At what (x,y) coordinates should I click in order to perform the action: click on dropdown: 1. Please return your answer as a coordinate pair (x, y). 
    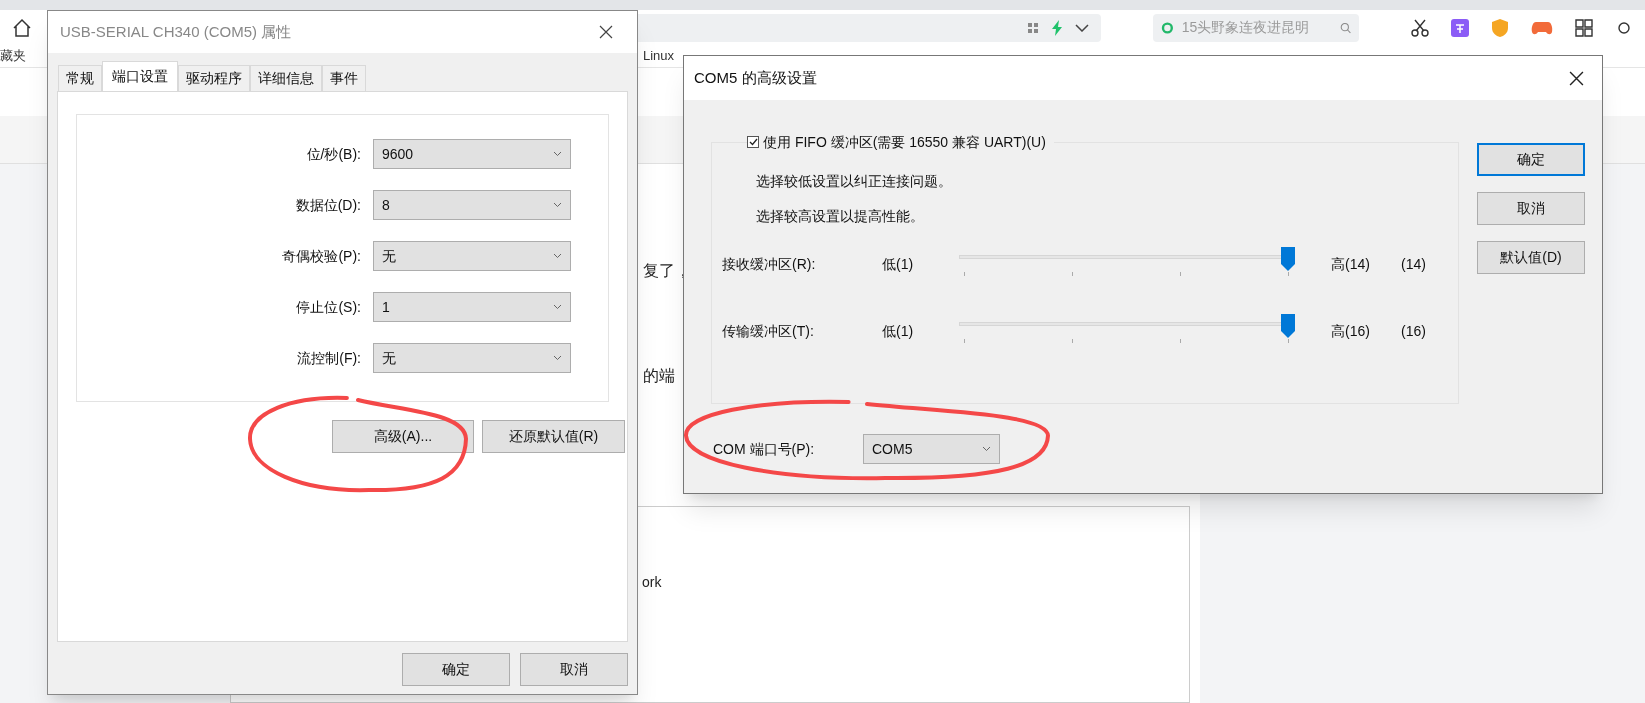
    Looking at the image, I should click on (472, 307).